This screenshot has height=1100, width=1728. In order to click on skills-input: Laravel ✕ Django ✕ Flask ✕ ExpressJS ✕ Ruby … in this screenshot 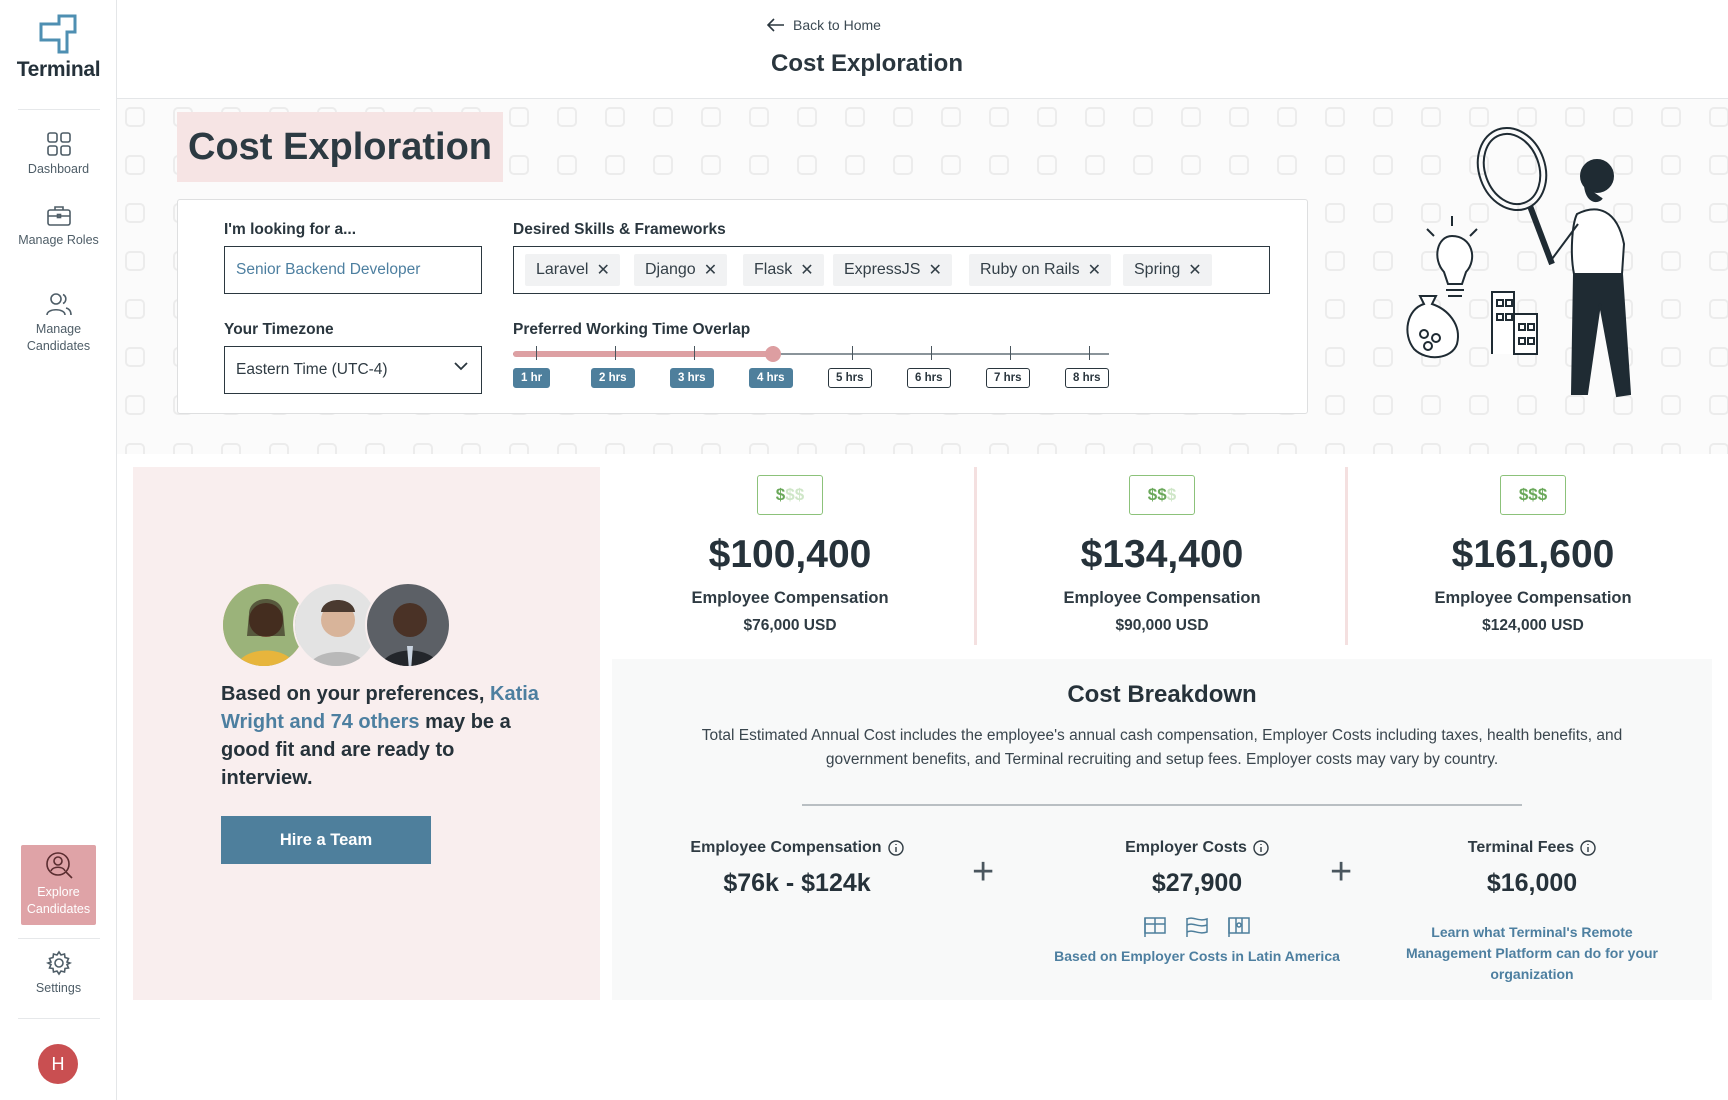, I will do `click(891, 270)`.